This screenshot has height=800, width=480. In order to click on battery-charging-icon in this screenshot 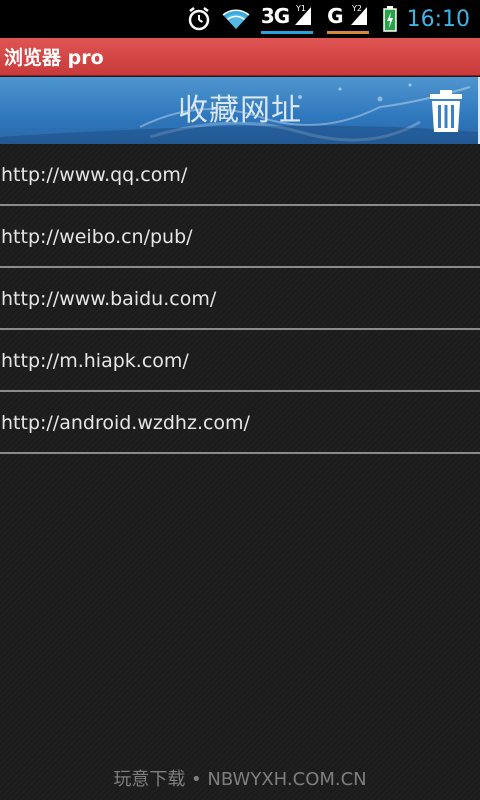, I will do `click(389, 19)`.